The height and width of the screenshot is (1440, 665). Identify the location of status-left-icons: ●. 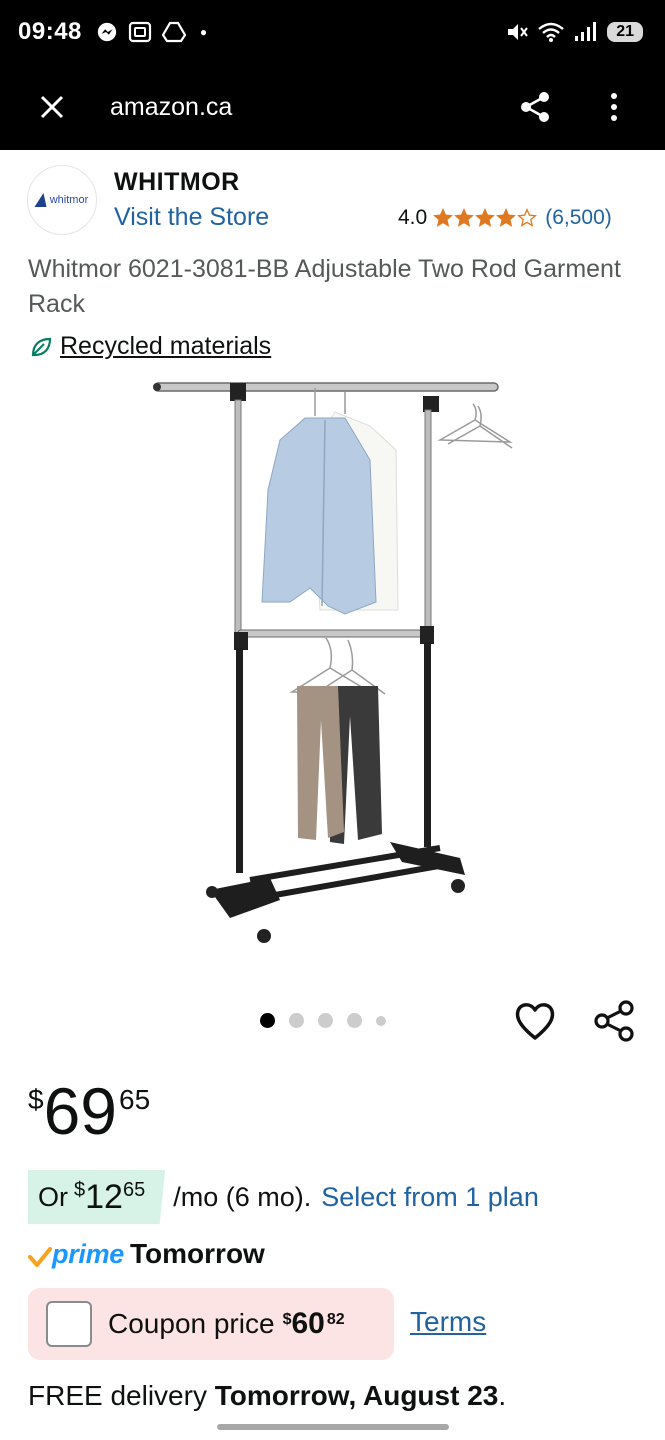
(151, 32).